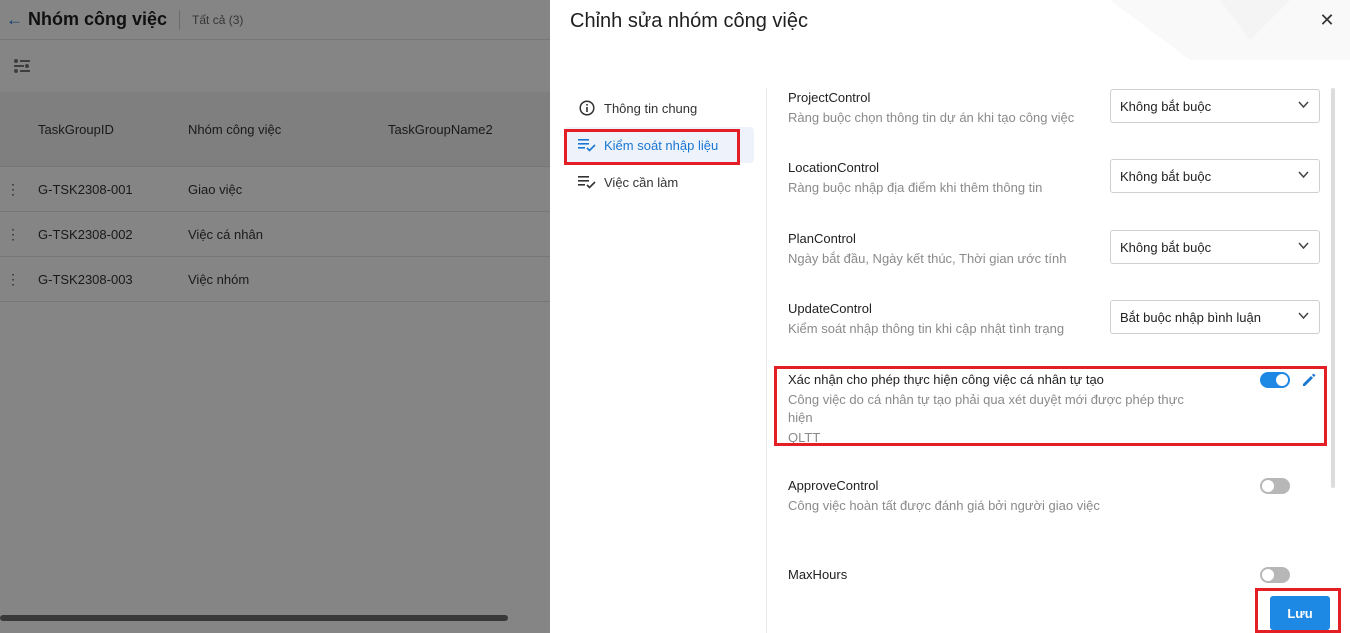 The height and width of the screenshot is (633, 1350). Describe the element at coordinates (587, 182) in the screenshot. I see `list-check-icon` at that location.